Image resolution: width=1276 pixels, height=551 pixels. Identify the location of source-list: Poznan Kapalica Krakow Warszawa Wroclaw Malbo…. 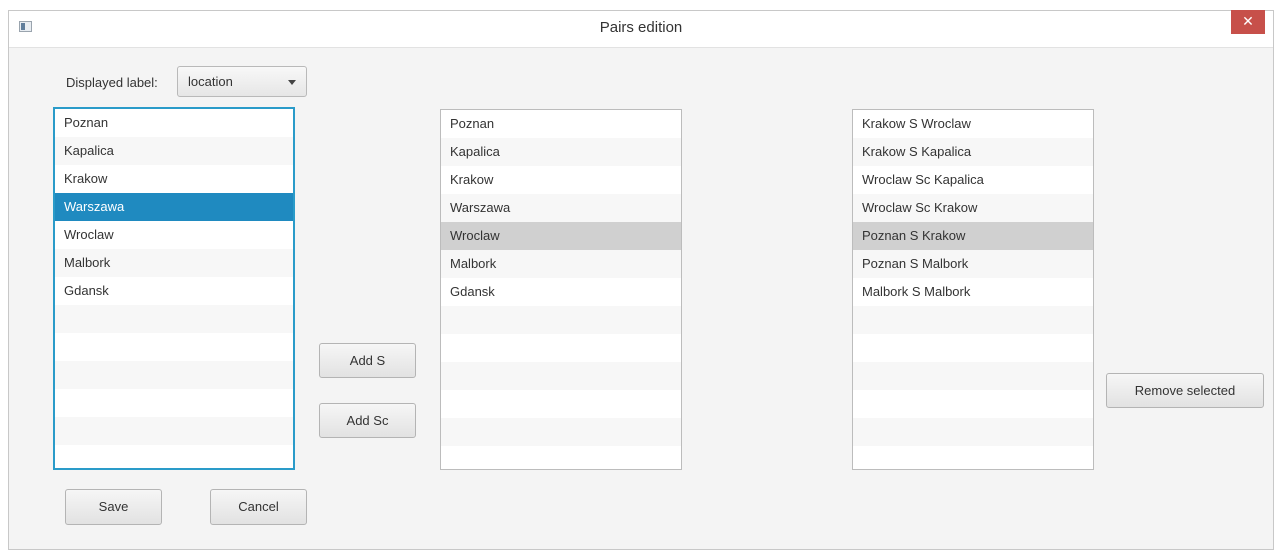
(174, 288).